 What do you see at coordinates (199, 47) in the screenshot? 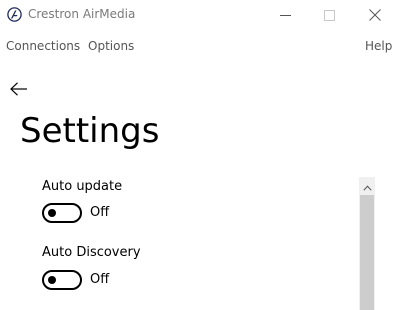
I see `menu-bar: Connections Options Help` at bounding box center [199, 47].